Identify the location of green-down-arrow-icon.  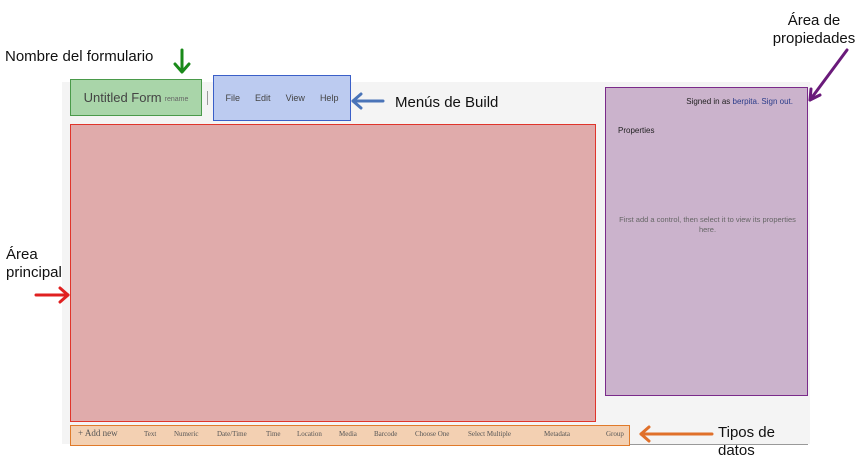
(182, 61).